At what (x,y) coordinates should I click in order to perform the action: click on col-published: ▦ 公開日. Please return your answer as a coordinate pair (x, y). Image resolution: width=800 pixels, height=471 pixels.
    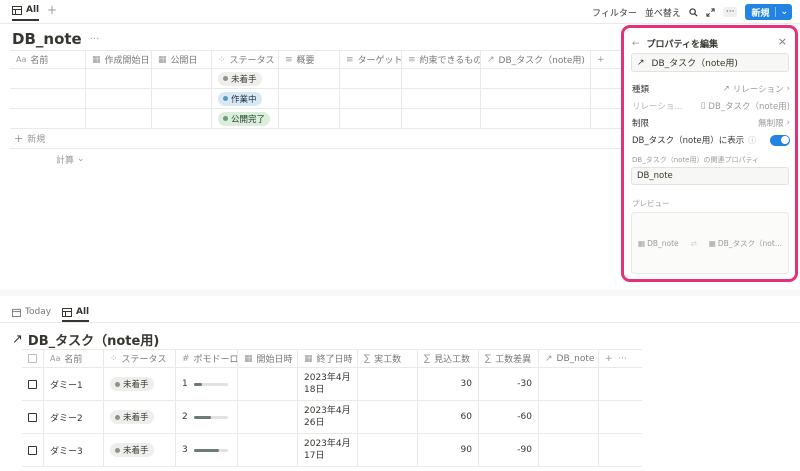
    Looking at the image, I should click on (182, 59).